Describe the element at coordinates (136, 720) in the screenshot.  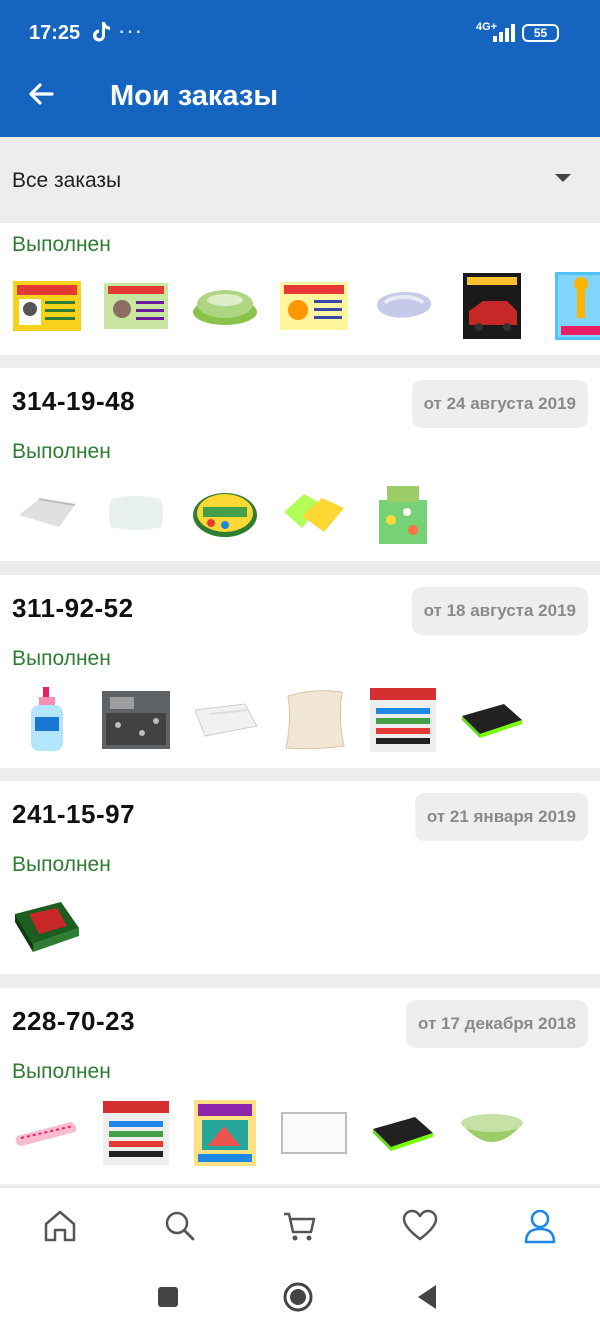
I see `product-thumbnail-bedding-grey` at that location.